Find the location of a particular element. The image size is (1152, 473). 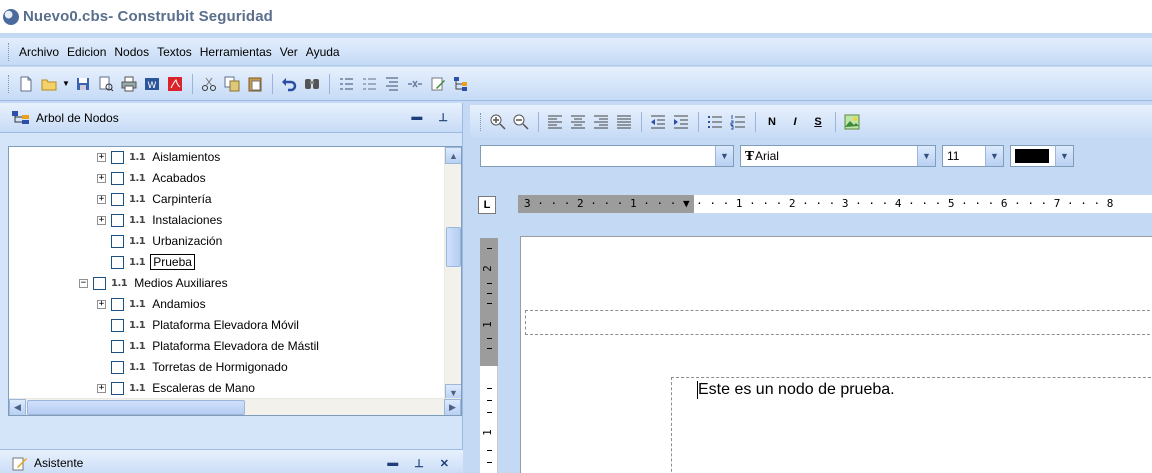

menu-textos: Textos is located at coordinates (174, 52).